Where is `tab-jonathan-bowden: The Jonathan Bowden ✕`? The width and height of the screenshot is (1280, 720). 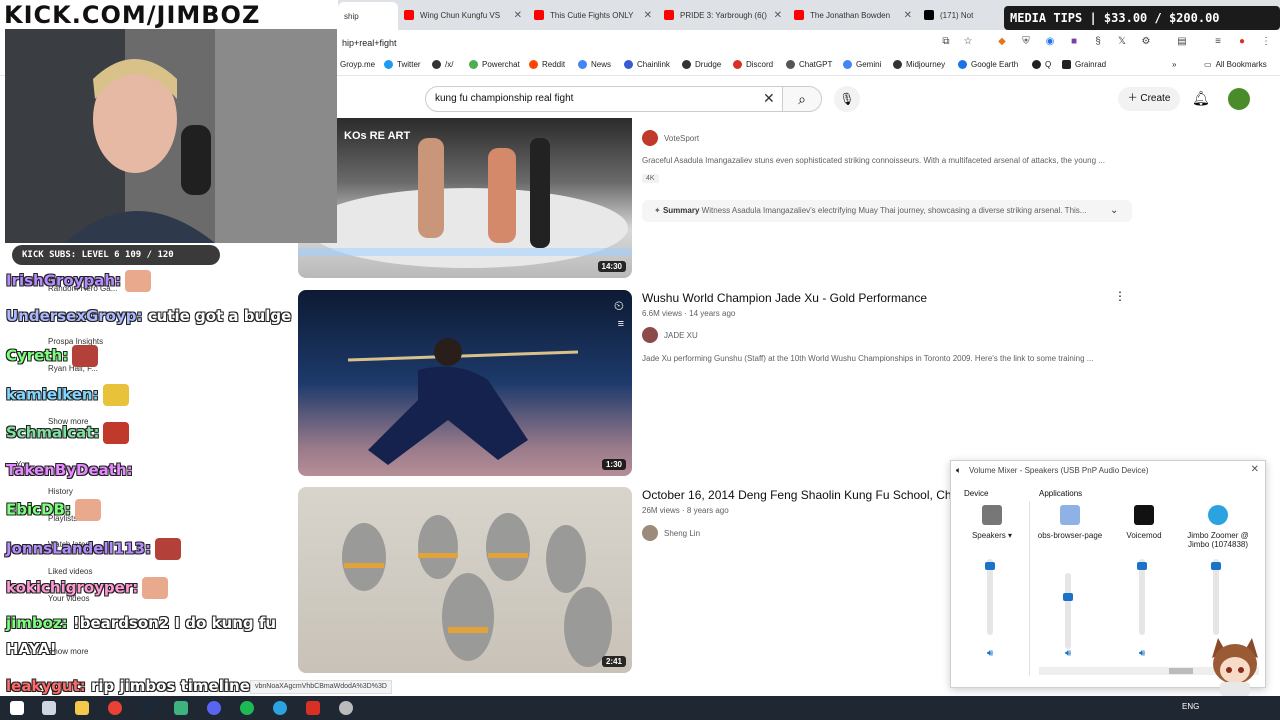 tab-jonathan-bowden: The Jonathan Bowden ✕ is located at coordinates (852, 15).